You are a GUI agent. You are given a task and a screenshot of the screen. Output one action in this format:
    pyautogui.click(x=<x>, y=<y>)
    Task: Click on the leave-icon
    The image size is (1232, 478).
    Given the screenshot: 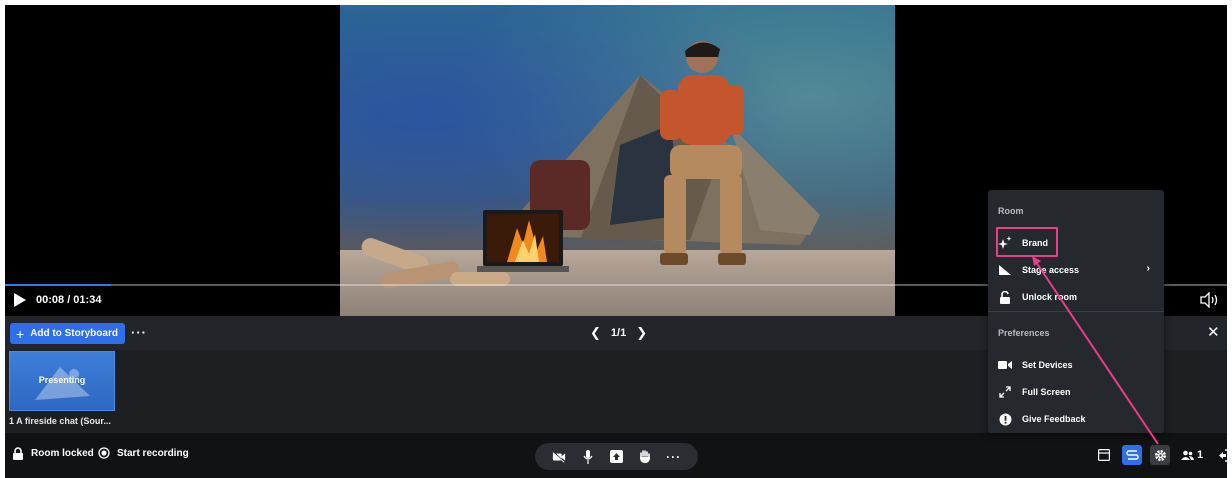 What is the action you would take?
    pyautogui.click(x=1220, y=455)
    